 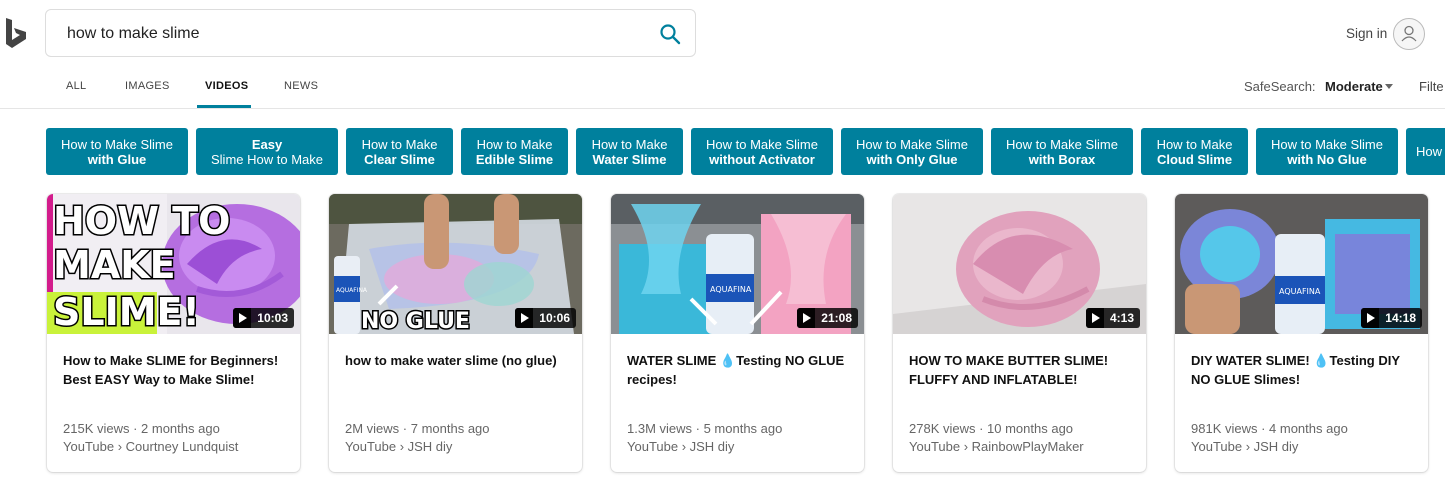 What do you see at coordinates (1389, 86) in the screenshot?
I see `chevron-down-icon` at bounding box center [1389, 86].